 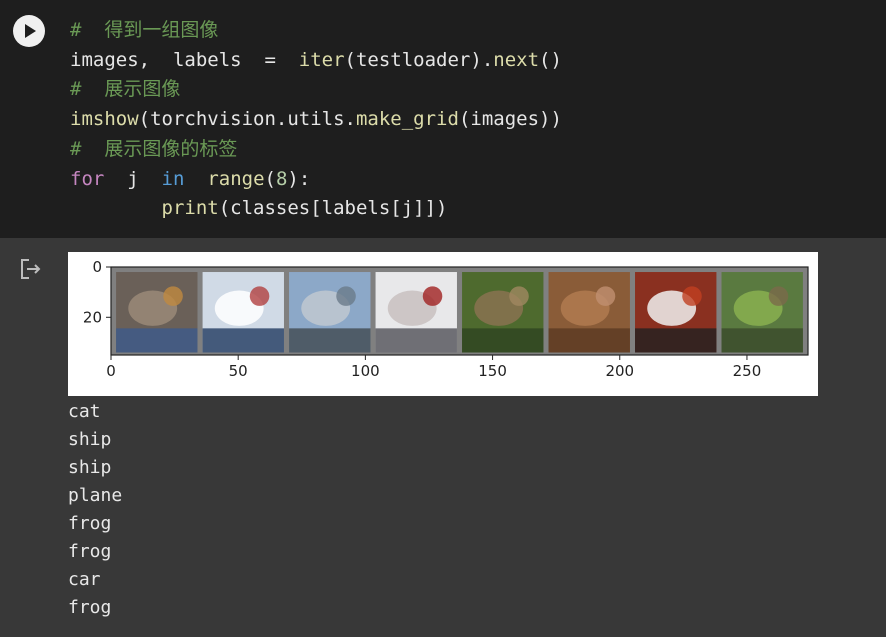 What do you see at coordinates (619, 371) in the screenshot?
I see `x-tick-label: 200` at bounding box center [619, 371].